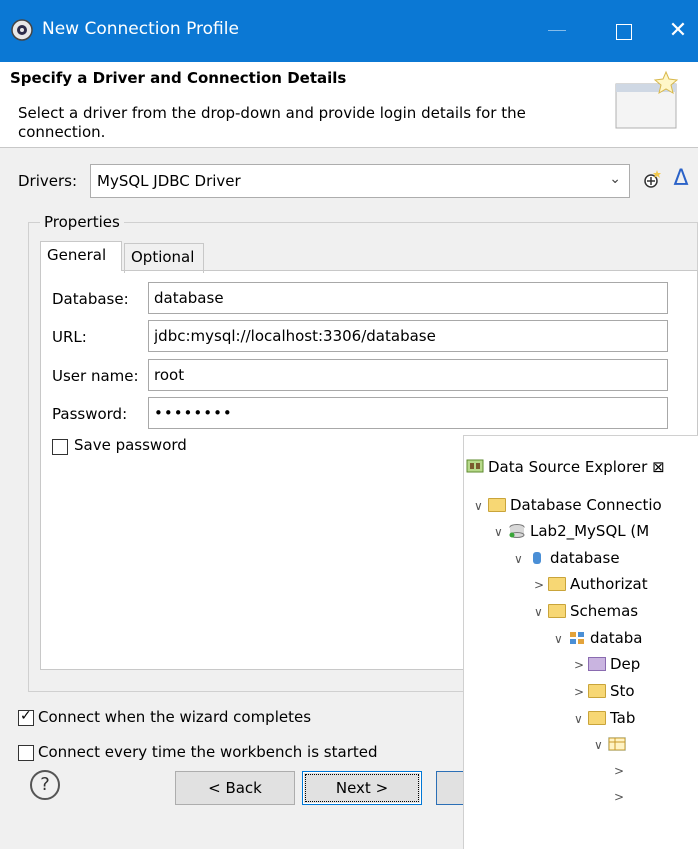  What do you see at coordinates (607, 664) in the screenshot?
I see `tree-item-dependencies: > Dep` at bounding box center [607, 664].